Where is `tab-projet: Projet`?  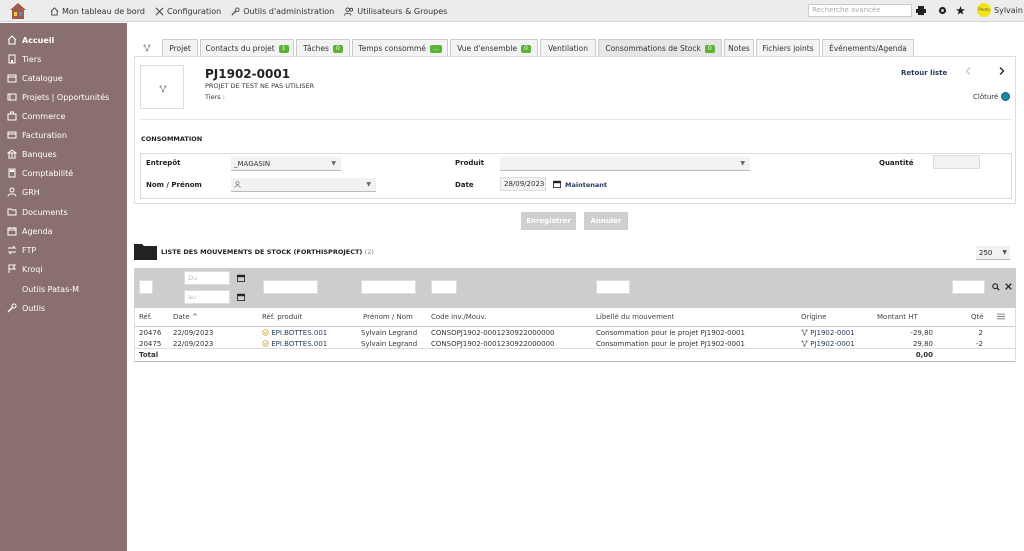
tab-projet: Projet is located at coordinates (180, 48).